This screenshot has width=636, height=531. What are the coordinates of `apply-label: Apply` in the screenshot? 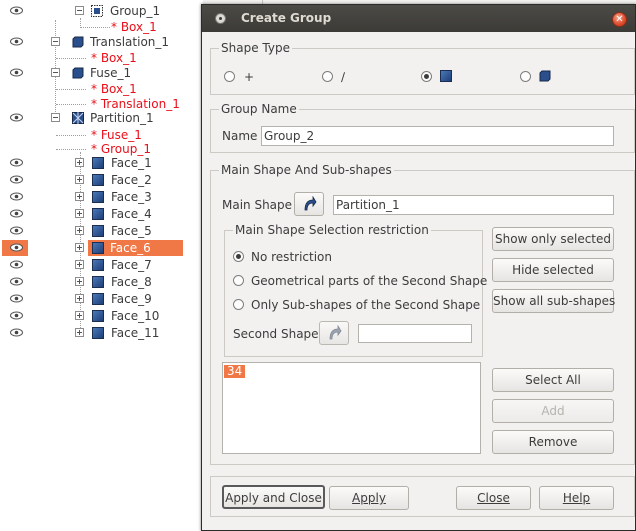 It's located at (369, 498).